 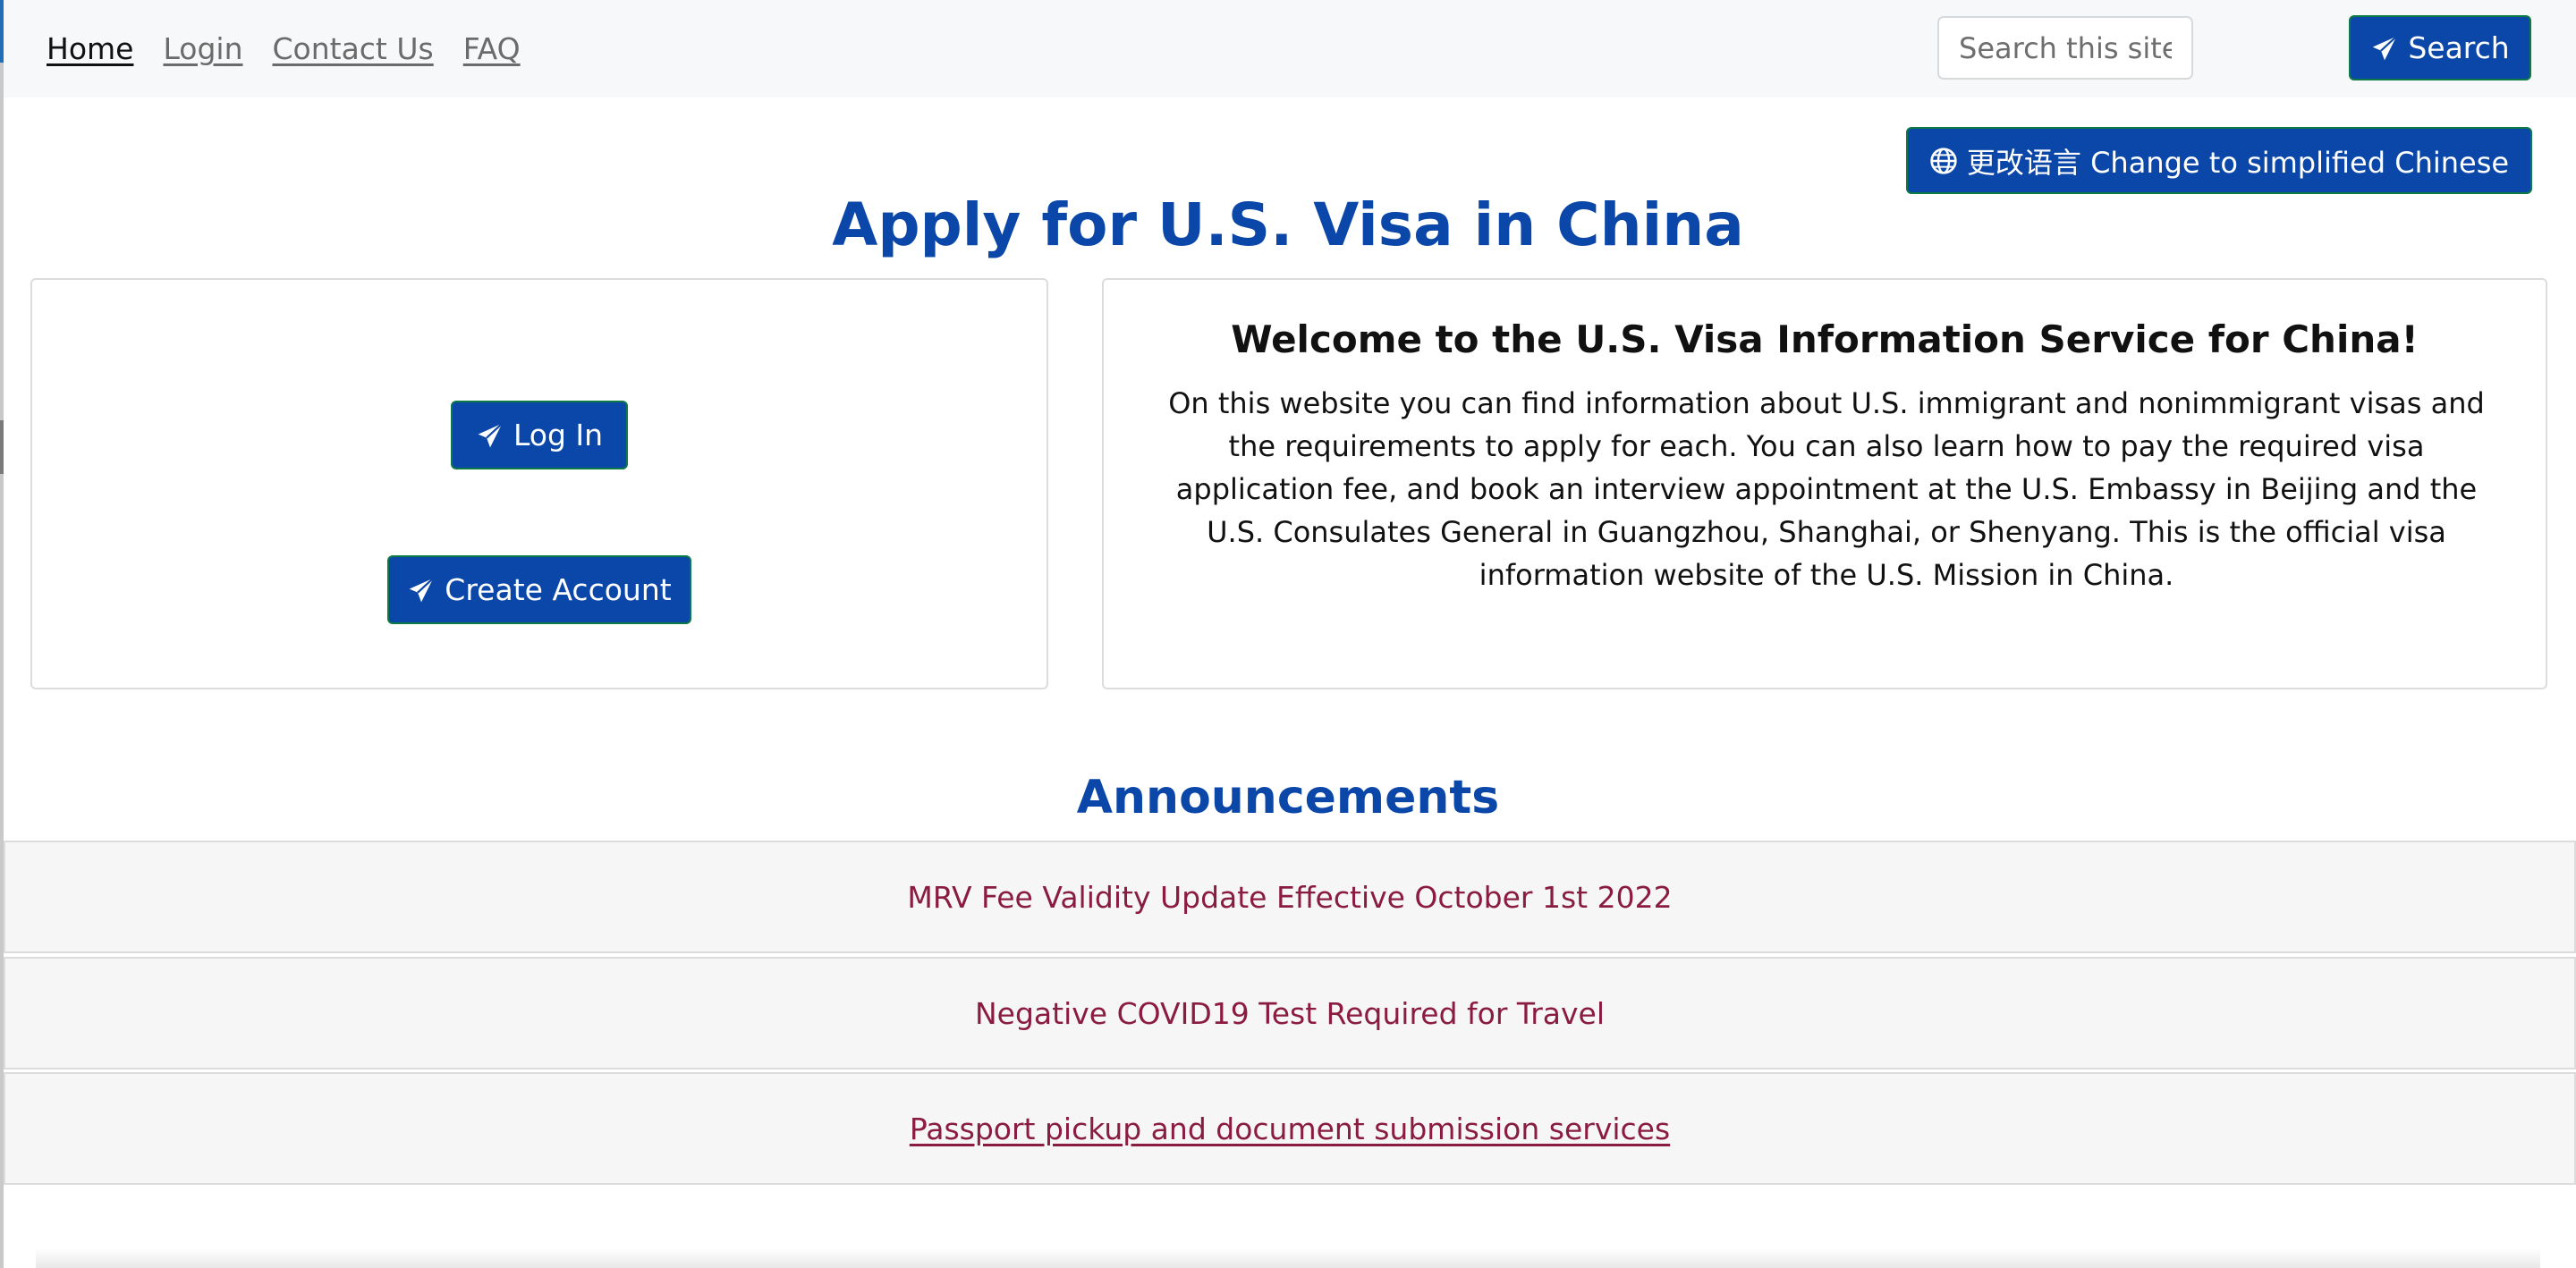 I want to click on account-panel, so click(x=539, y=483).